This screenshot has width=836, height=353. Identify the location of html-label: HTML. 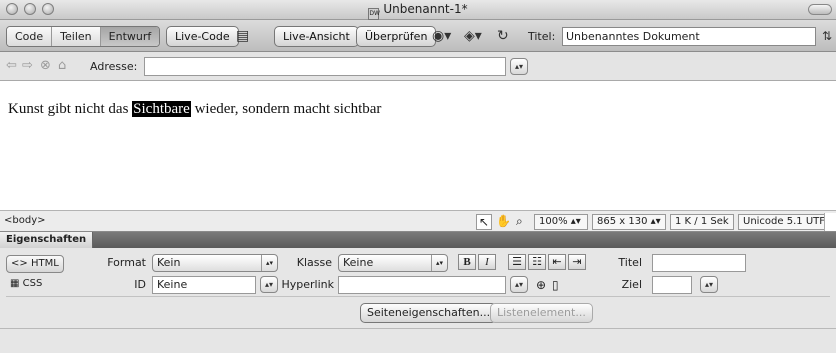
(44, 263).